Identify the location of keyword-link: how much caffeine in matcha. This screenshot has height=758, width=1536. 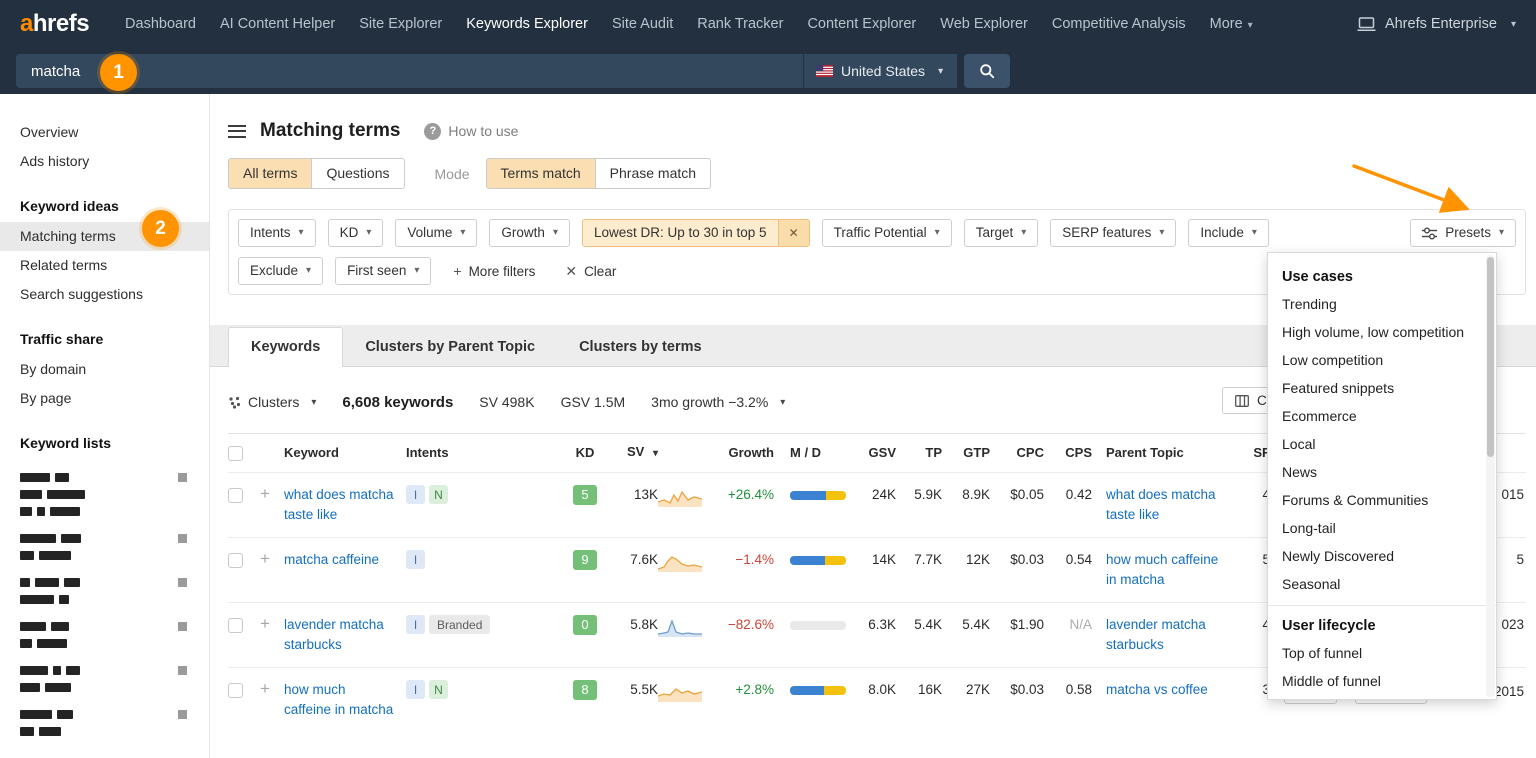
(340, 700).